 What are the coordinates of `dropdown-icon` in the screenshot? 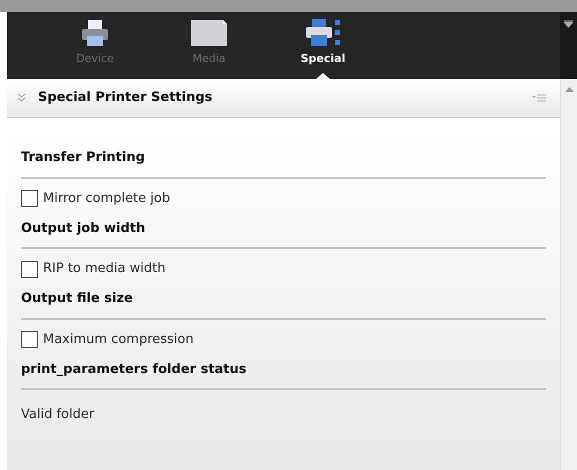 It's located at (568, 24).